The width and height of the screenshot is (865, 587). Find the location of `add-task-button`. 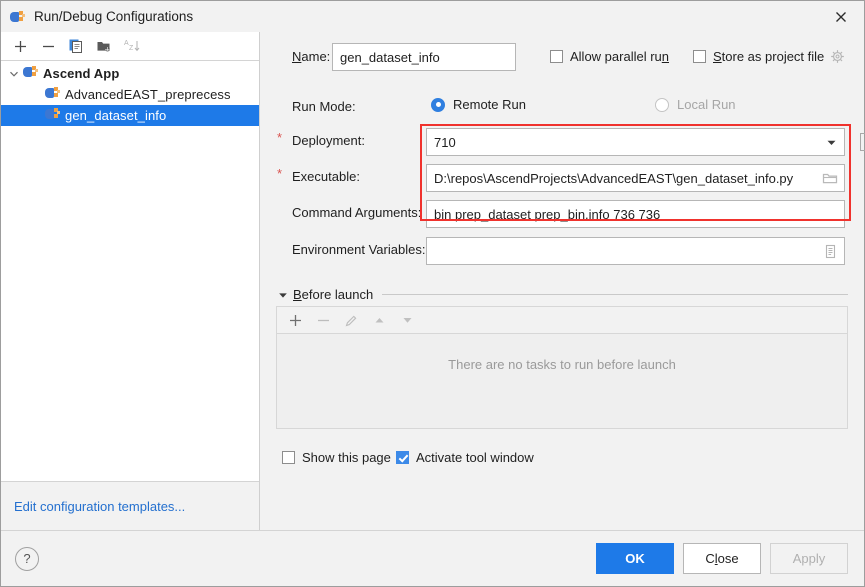

add-task-button is located at coordinates (295, 320).